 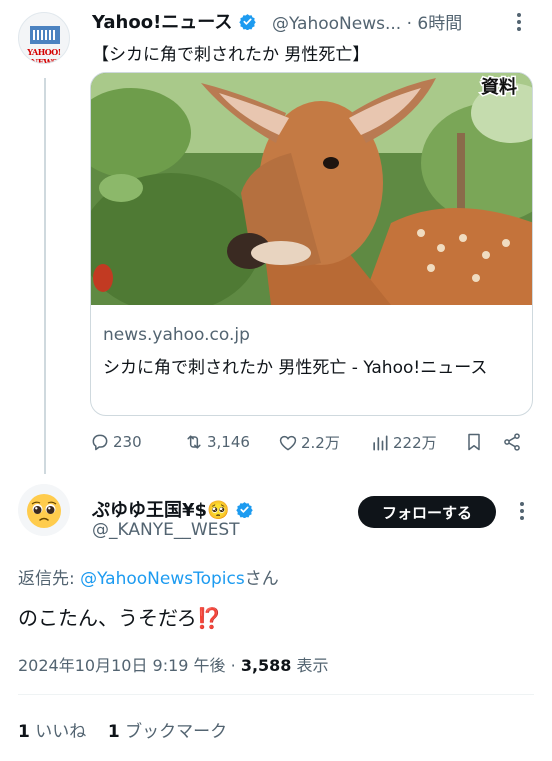 I want to click on image-badge: 資料, so click(x=499, y=87).